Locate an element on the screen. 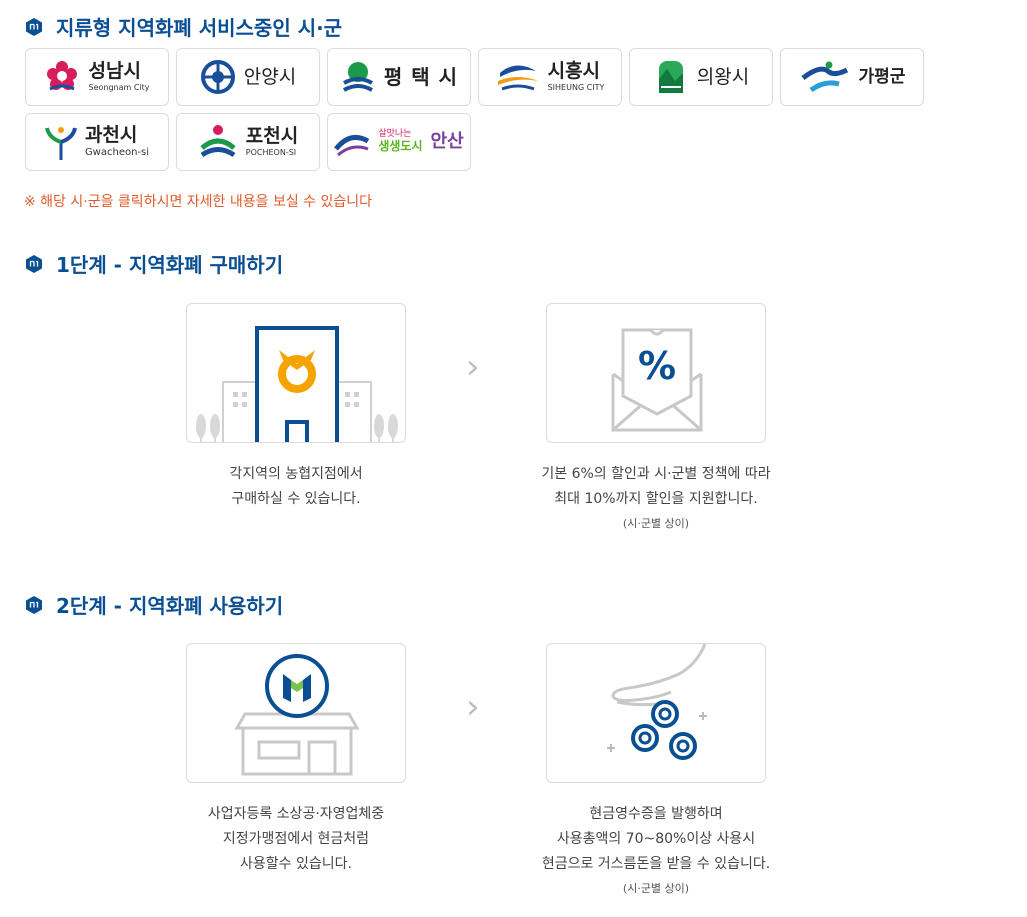 The image size is (1027, 917). step2-left-description: 사업자등록 소상공·자영업체중 지정가맹점에서 현금처럼 사용할수 있습니다. is located at coordinates (296, 839).